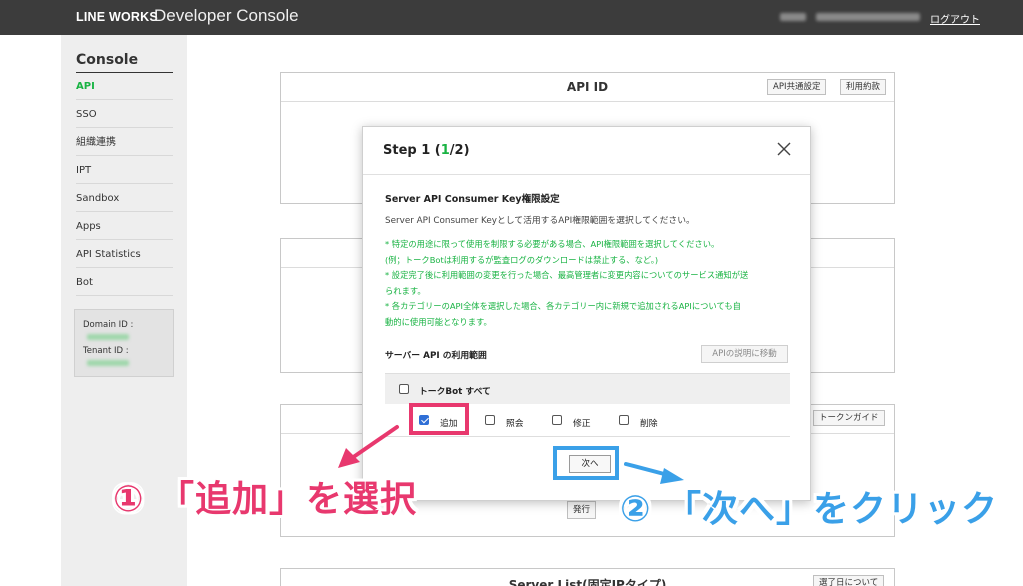  Describe the element at coordinates (586, 463) in the screenshot. I see `next-highlight-box` at that location.